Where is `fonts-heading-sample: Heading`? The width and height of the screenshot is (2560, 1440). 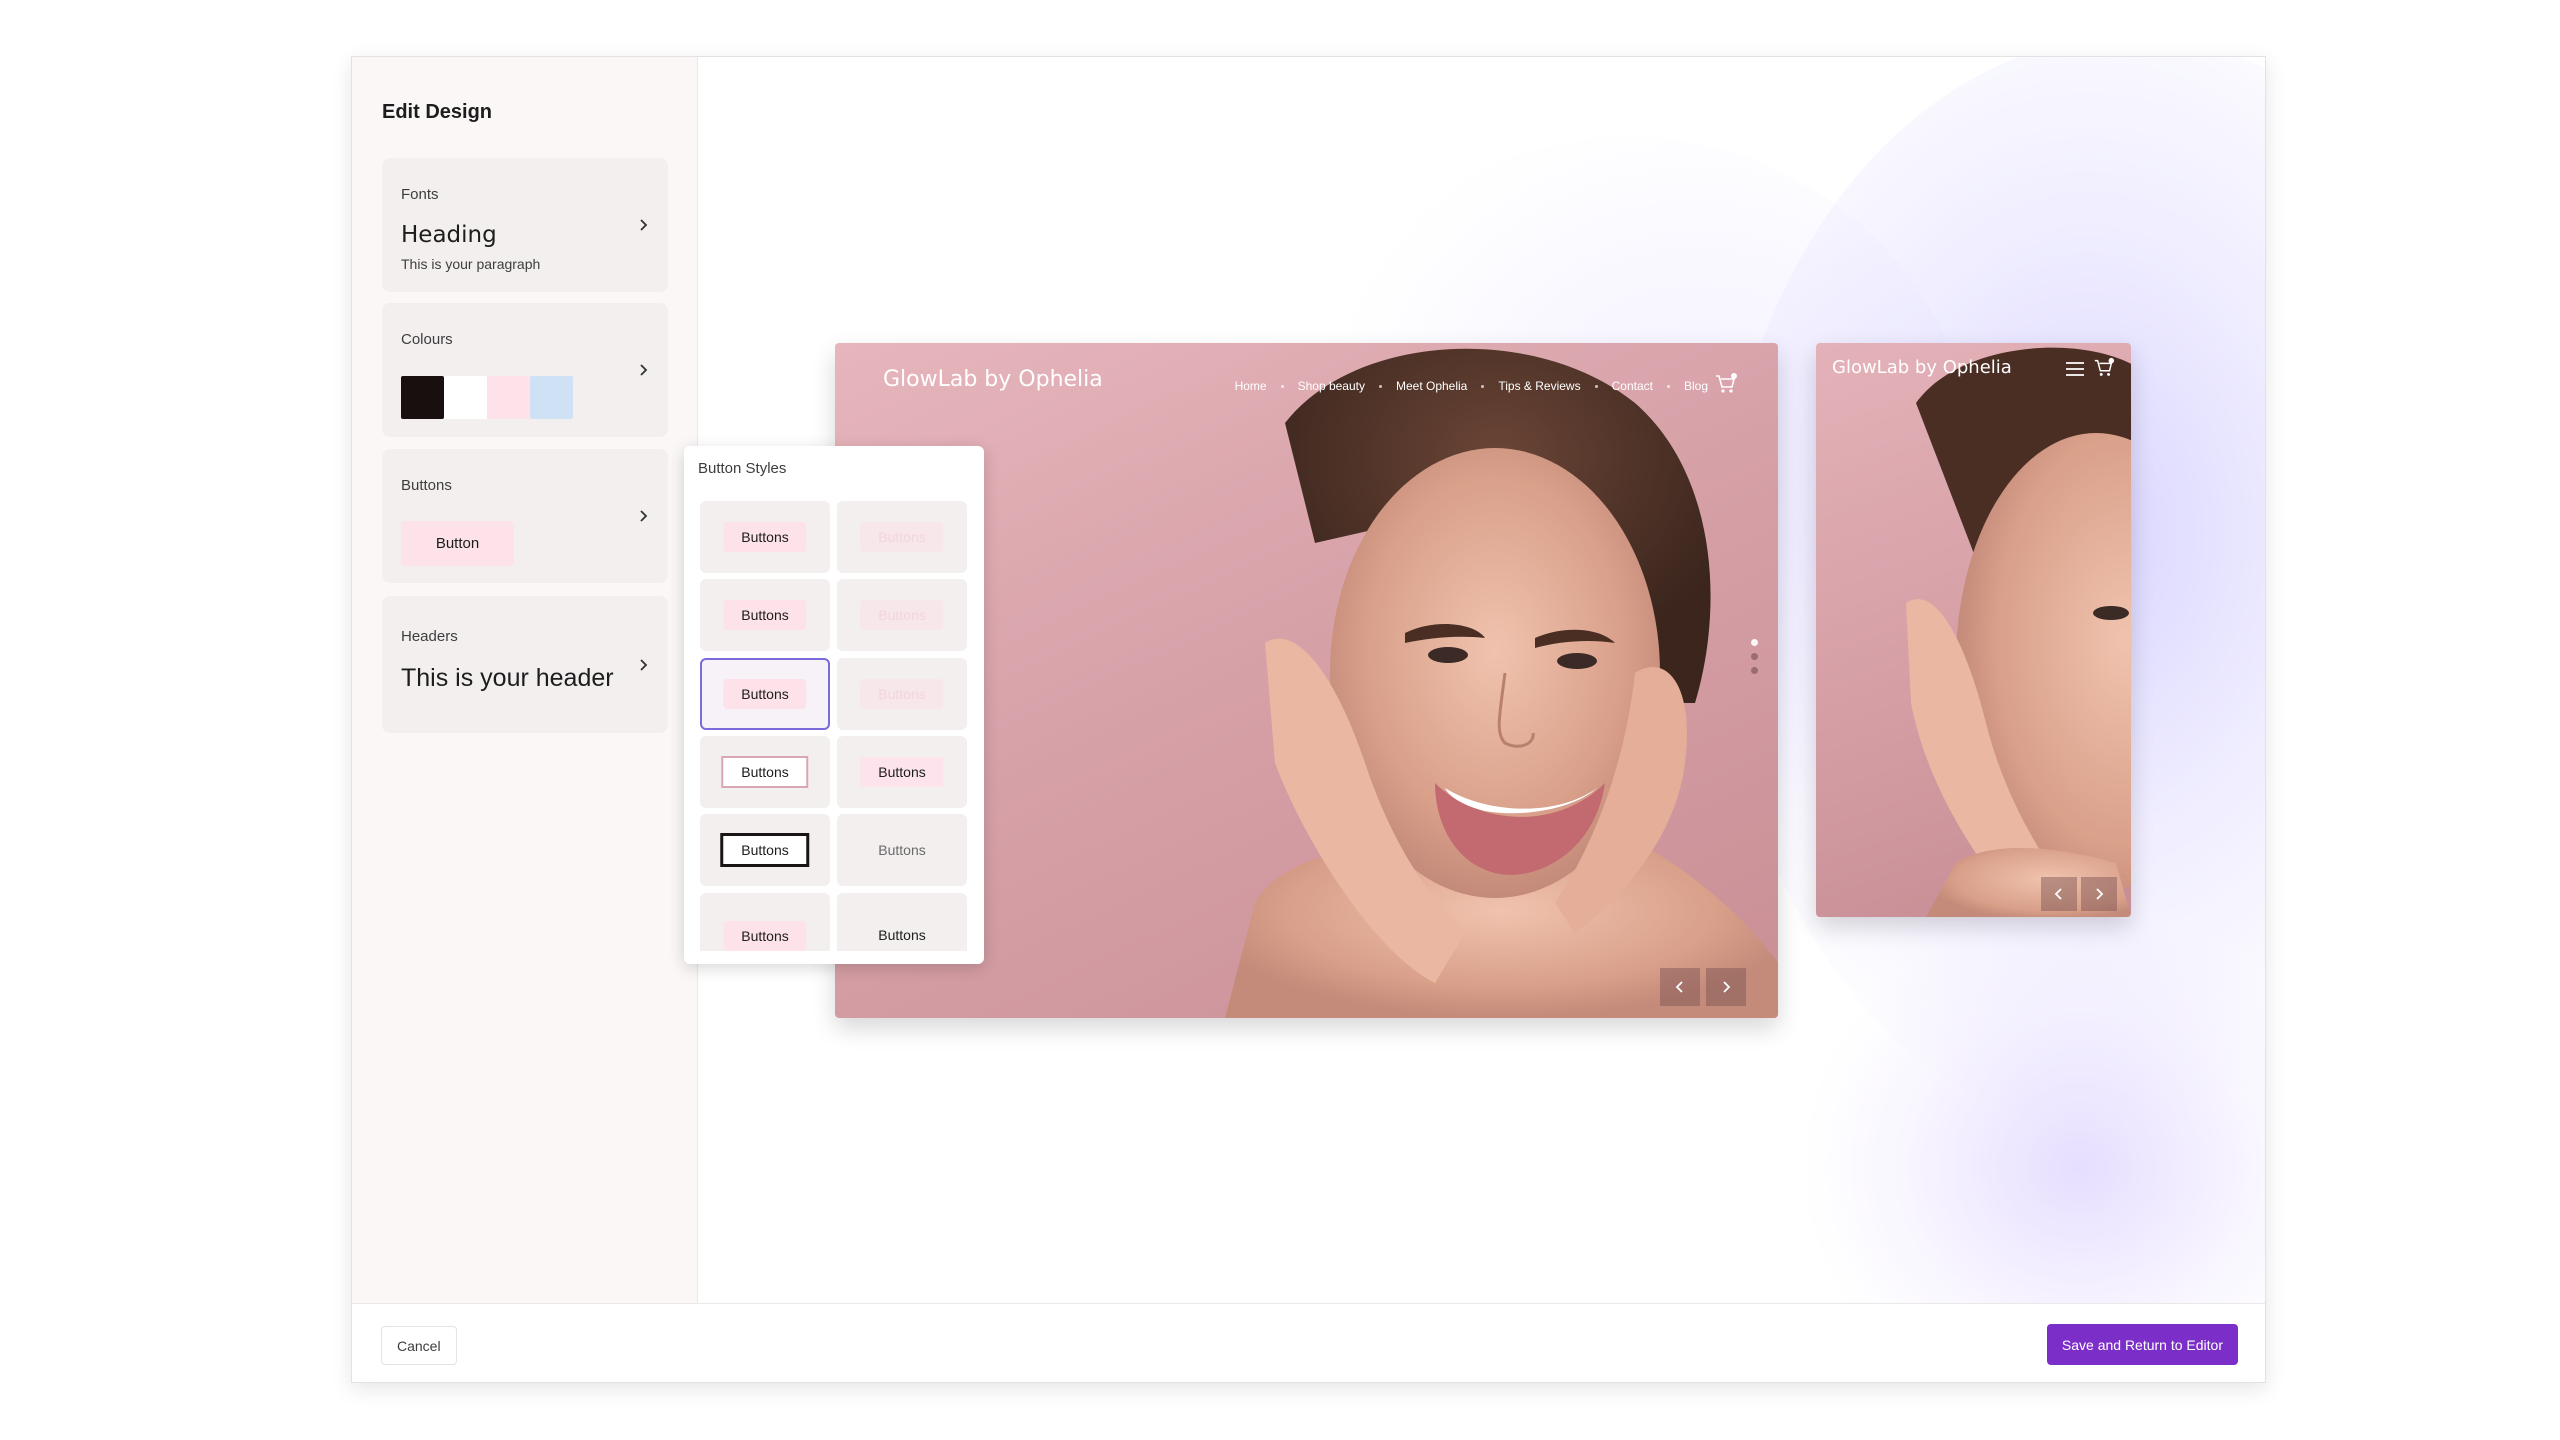 fonts-heading-sample: Heading is located at coordinates (449, 235).